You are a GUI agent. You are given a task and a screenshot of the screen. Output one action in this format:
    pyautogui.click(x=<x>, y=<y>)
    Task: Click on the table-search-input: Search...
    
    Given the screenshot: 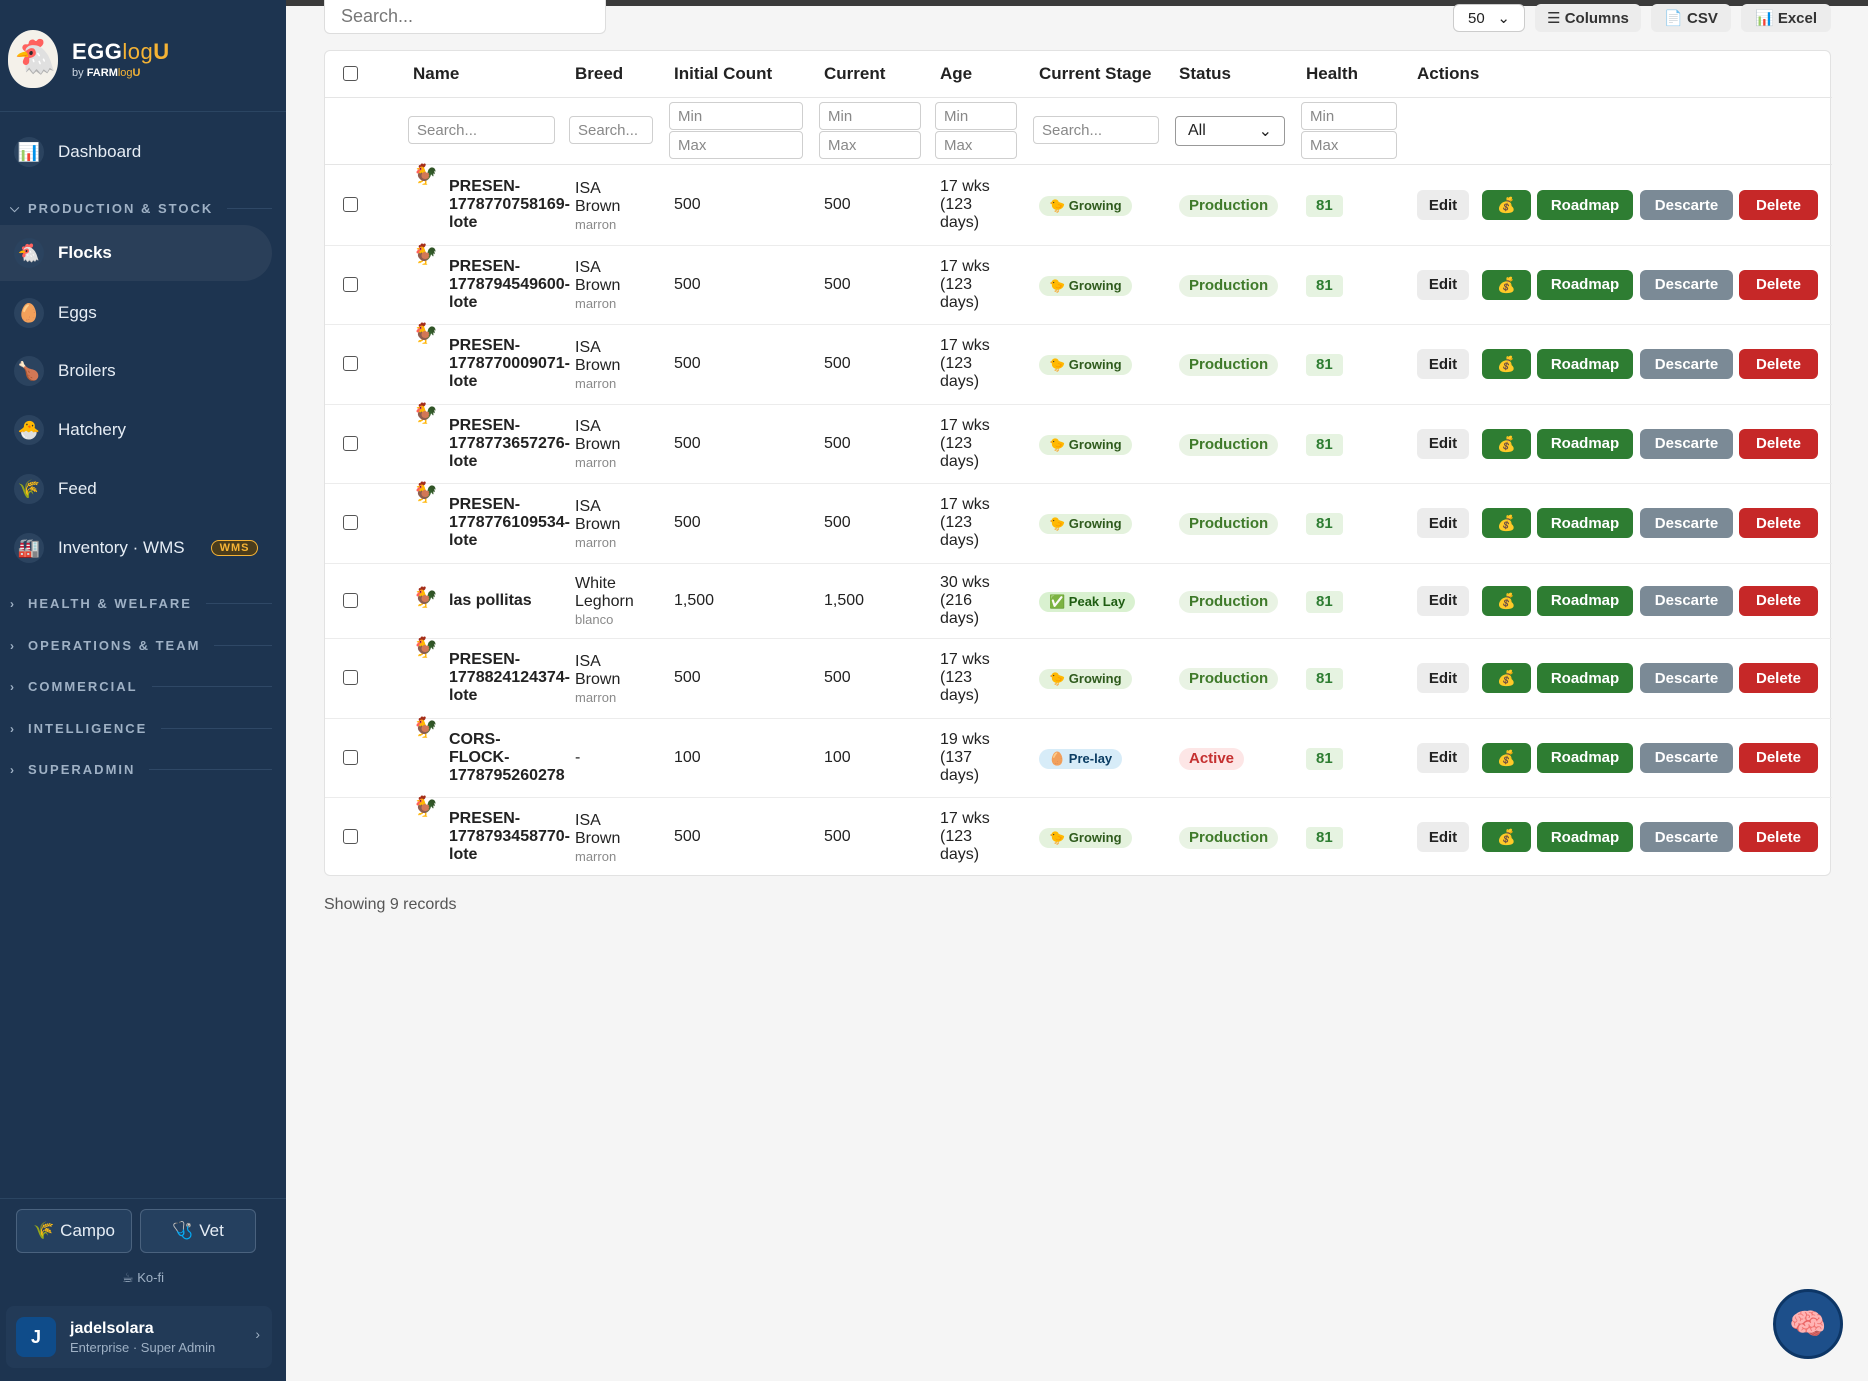 What is the action you would take?
    pyautogui.click(x=465, y=17)
    